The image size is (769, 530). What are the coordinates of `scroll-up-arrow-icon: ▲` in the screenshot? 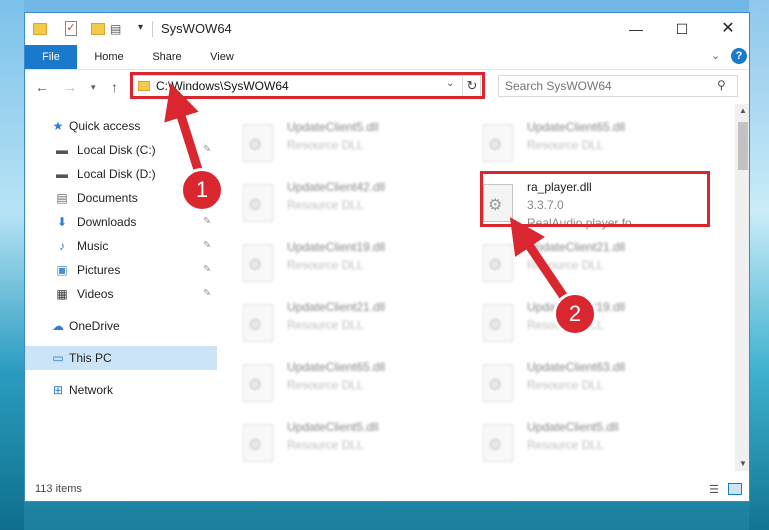 It's located at (742, 111).